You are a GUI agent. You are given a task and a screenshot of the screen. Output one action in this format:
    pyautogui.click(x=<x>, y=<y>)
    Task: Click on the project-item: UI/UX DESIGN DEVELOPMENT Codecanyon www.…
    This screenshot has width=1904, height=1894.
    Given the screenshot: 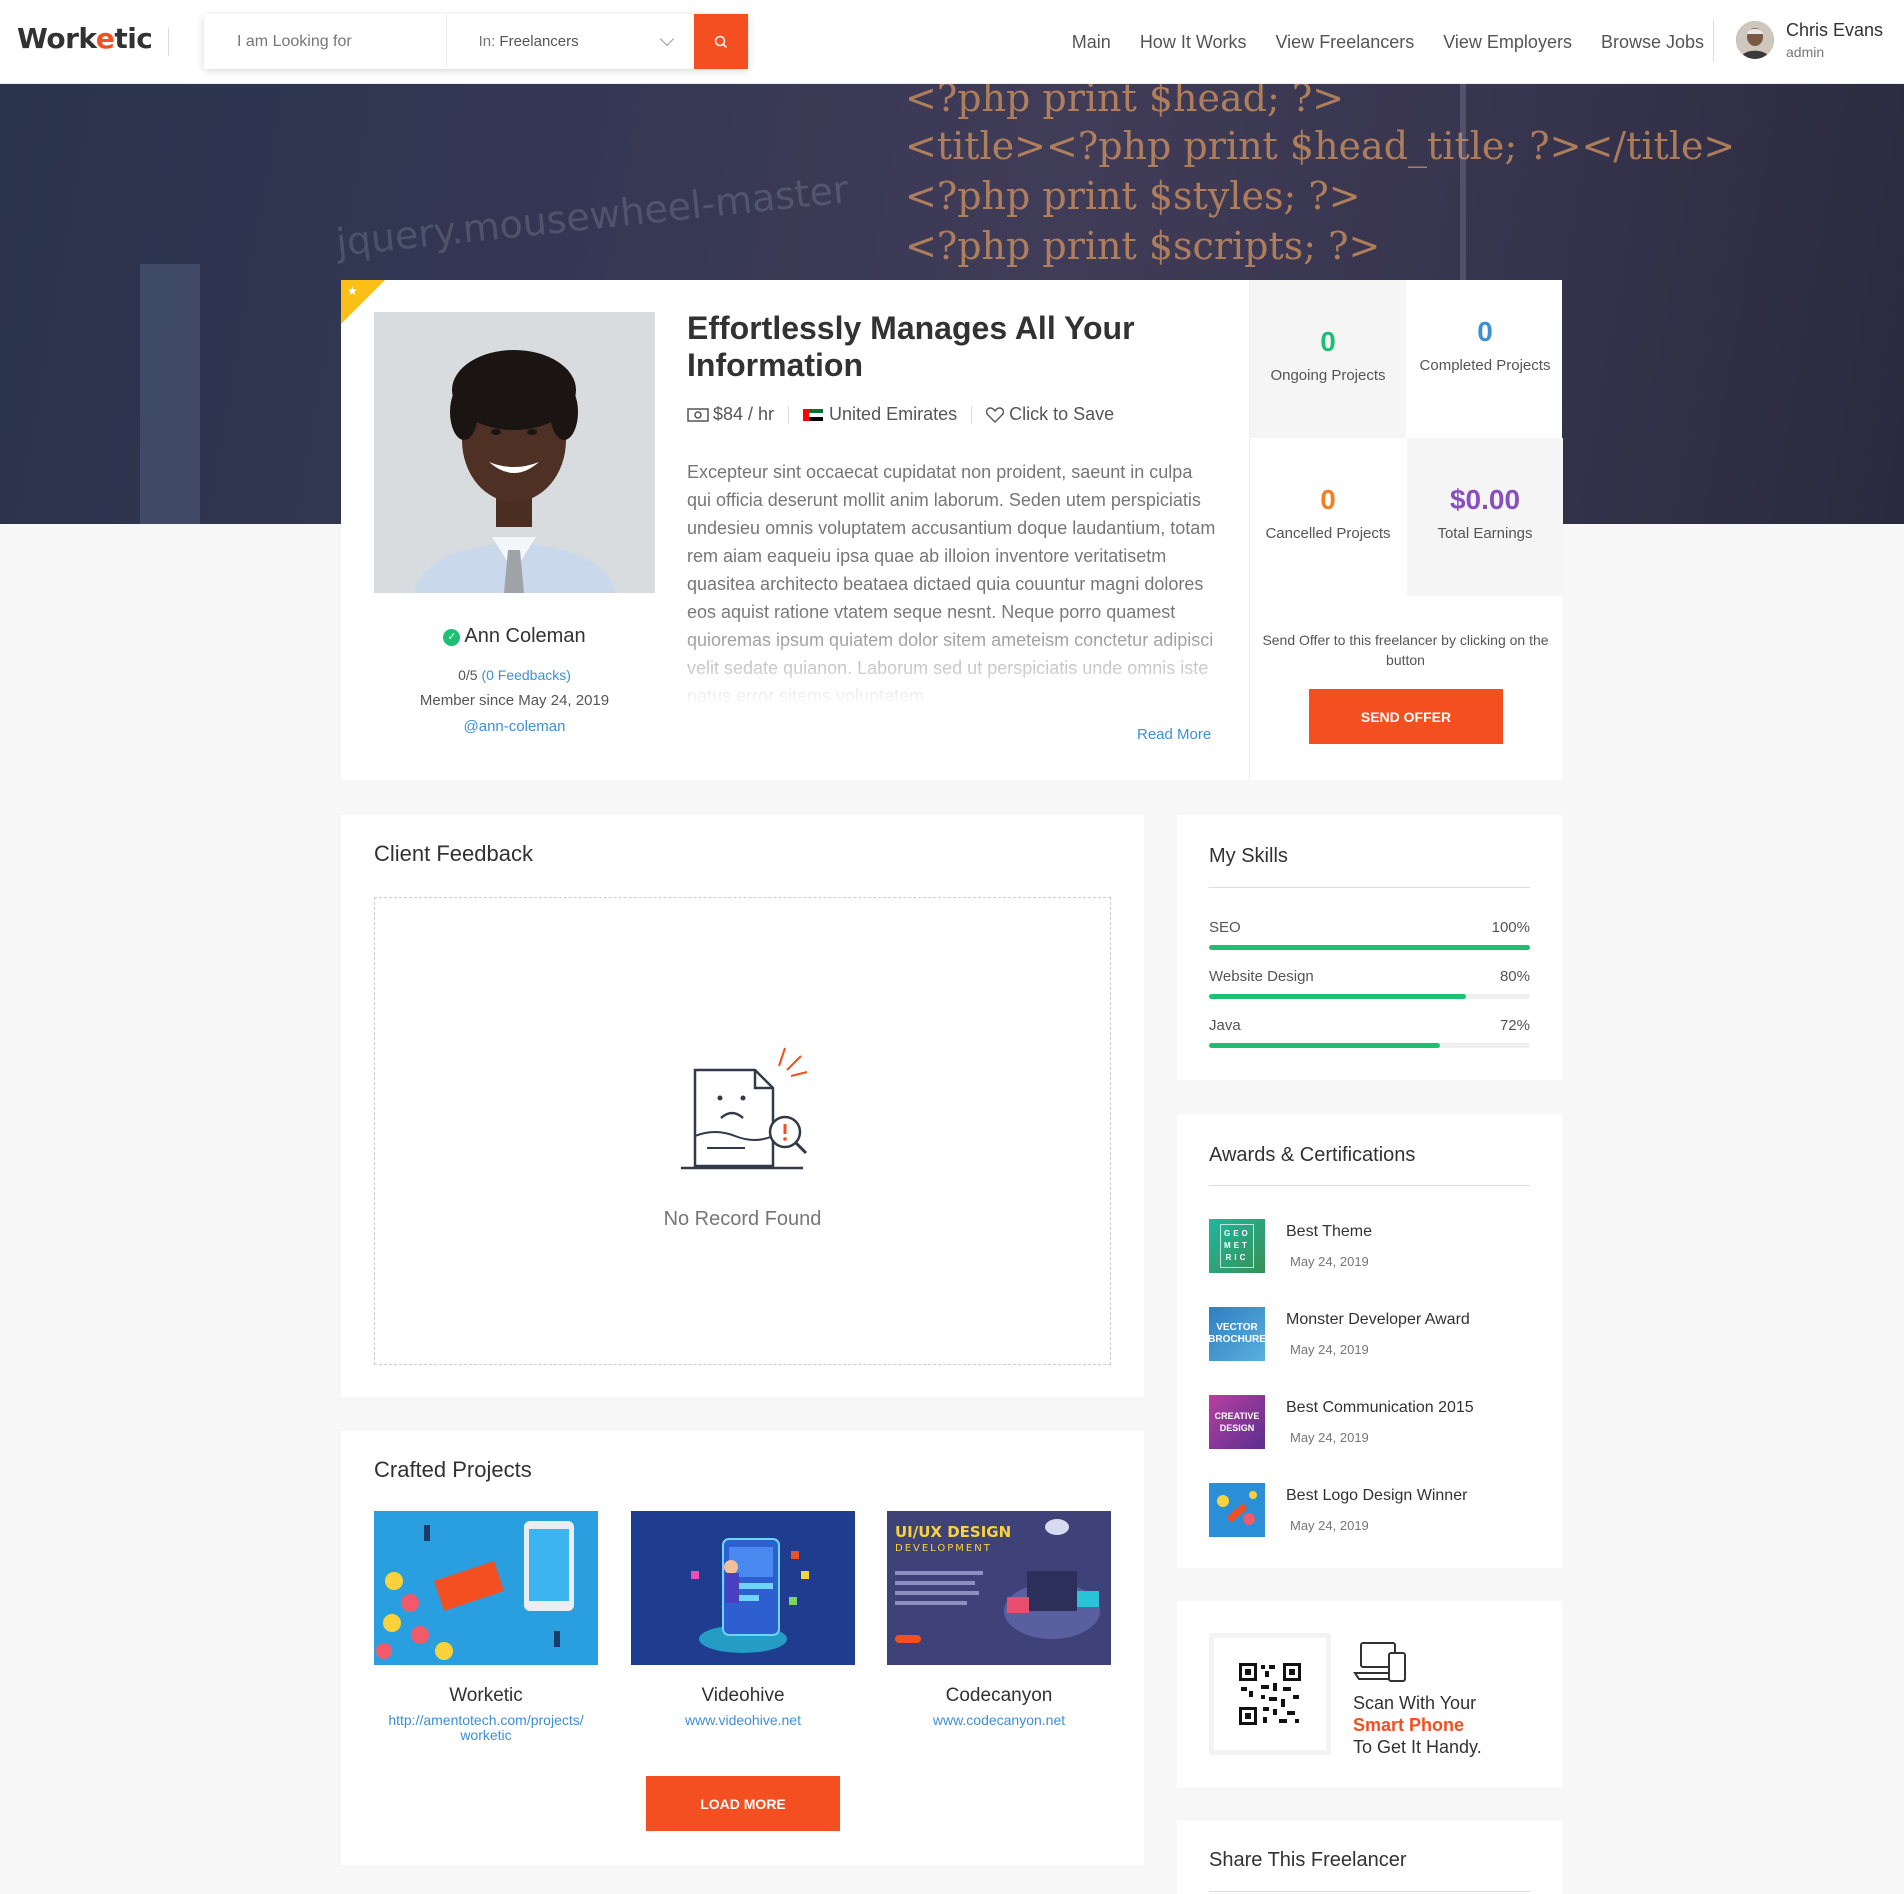 What is the action you would take?
    pyautogui.click(x=999, y=1619)
    